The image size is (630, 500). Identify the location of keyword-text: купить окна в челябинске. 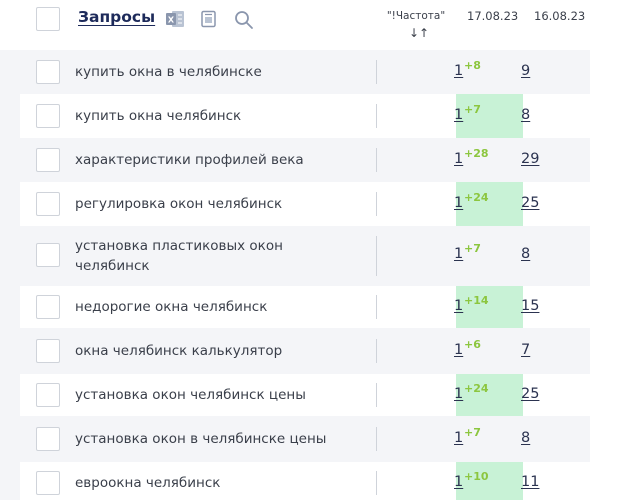
(168, 72).